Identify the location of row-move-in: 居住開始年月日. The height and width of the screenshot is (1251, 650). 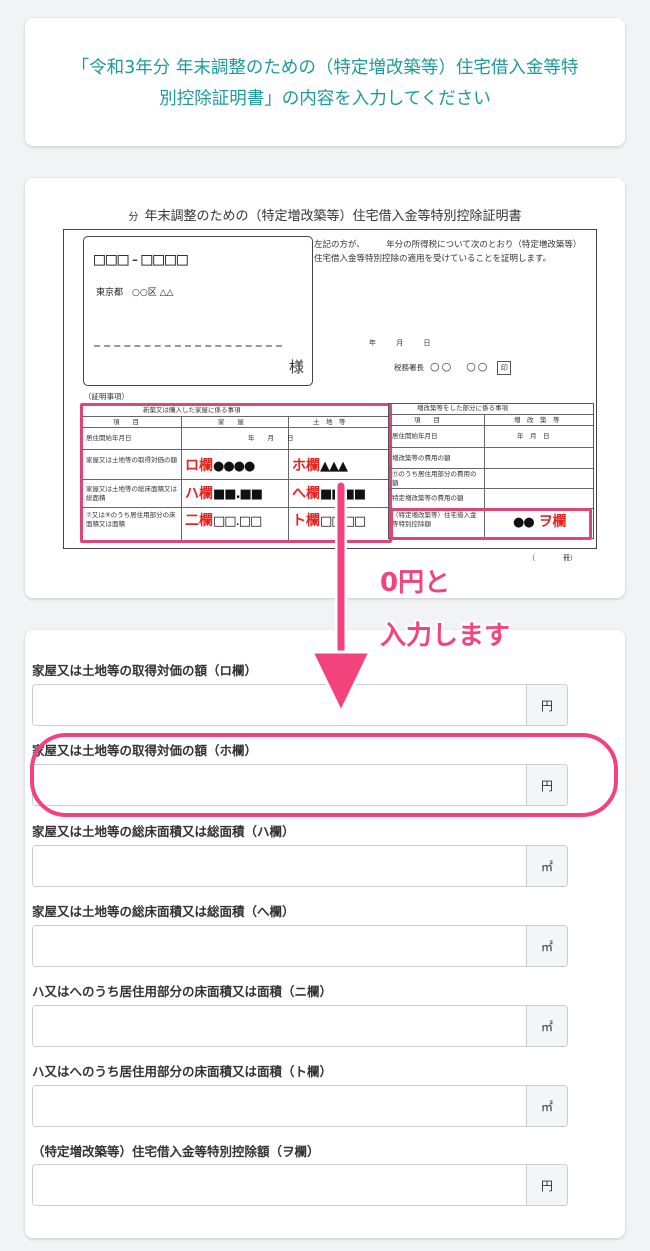
(109, 438).